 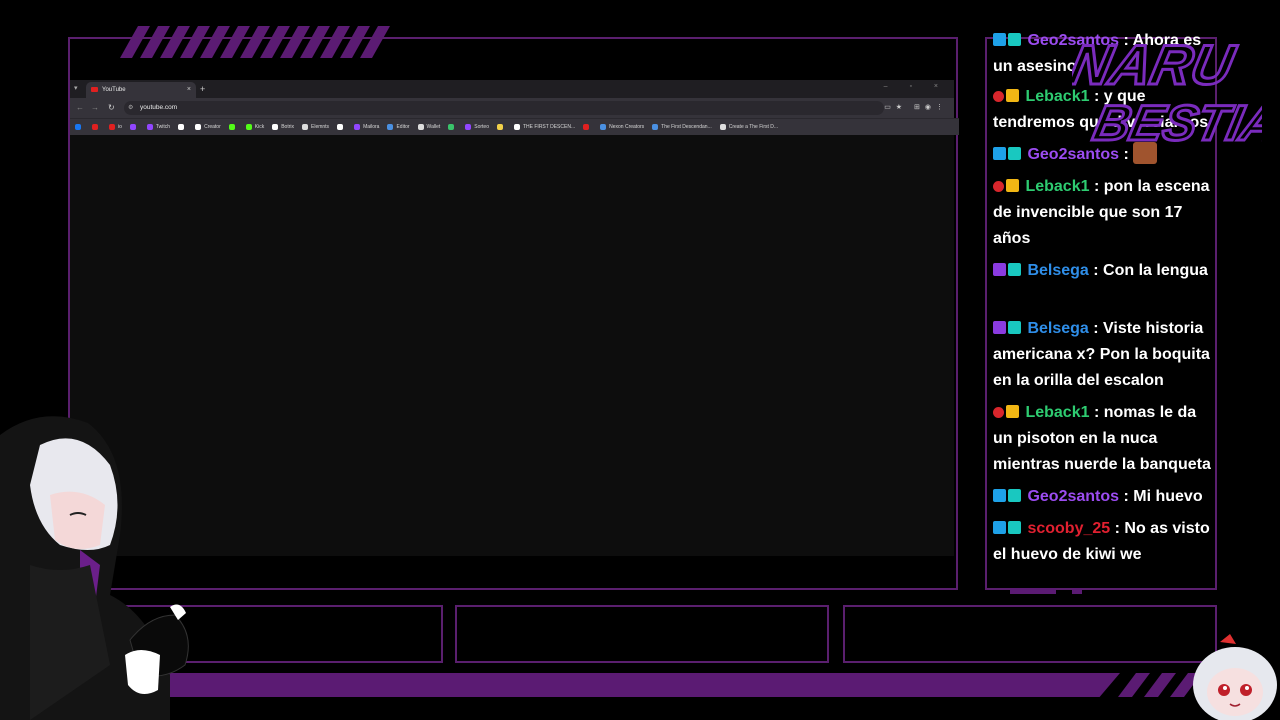 What do you see at coordinates (655, 127) in the screenshot?
I see `bookmark-tfd-icon` at bounding box center [655, 127].